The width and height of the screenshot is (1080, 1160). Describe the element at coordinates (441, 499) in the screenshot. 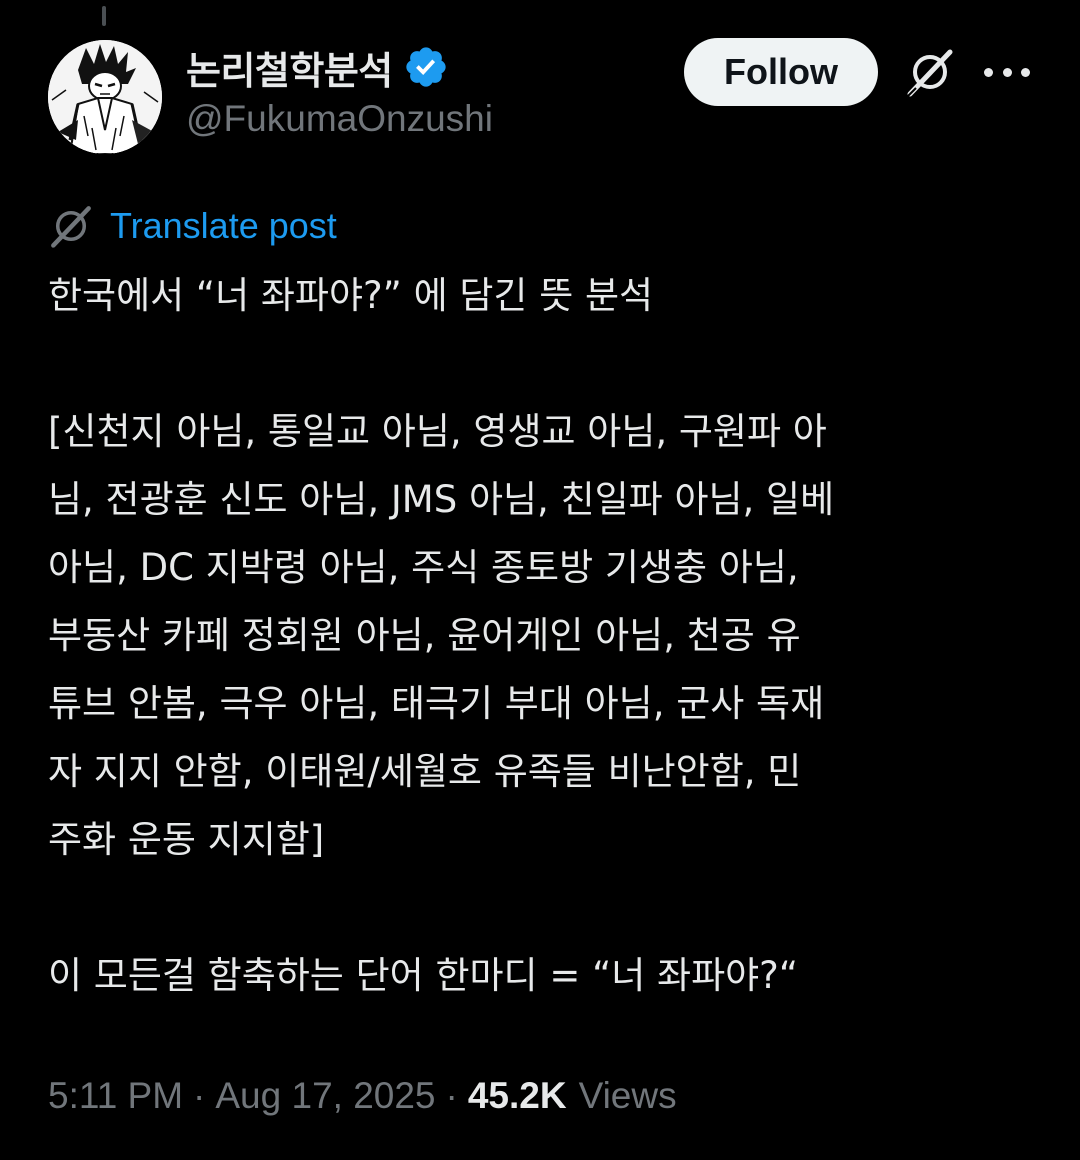

I see `post-line: 님, 전광훈 신도 아님, JMS 아님, 친일파 아님, 일베` at that location.